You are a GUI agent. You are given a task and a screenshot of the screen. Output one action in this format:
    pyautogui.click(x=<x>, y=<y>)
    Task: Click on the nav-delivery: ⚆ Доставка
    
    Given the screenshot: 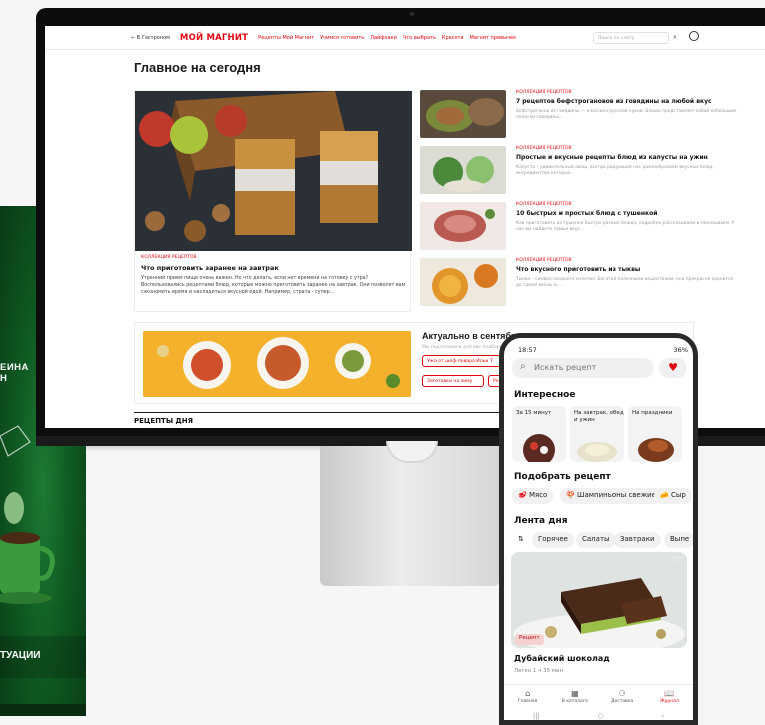 What is the action you would take?
    pyautogui.click(x=622, y=698)
    